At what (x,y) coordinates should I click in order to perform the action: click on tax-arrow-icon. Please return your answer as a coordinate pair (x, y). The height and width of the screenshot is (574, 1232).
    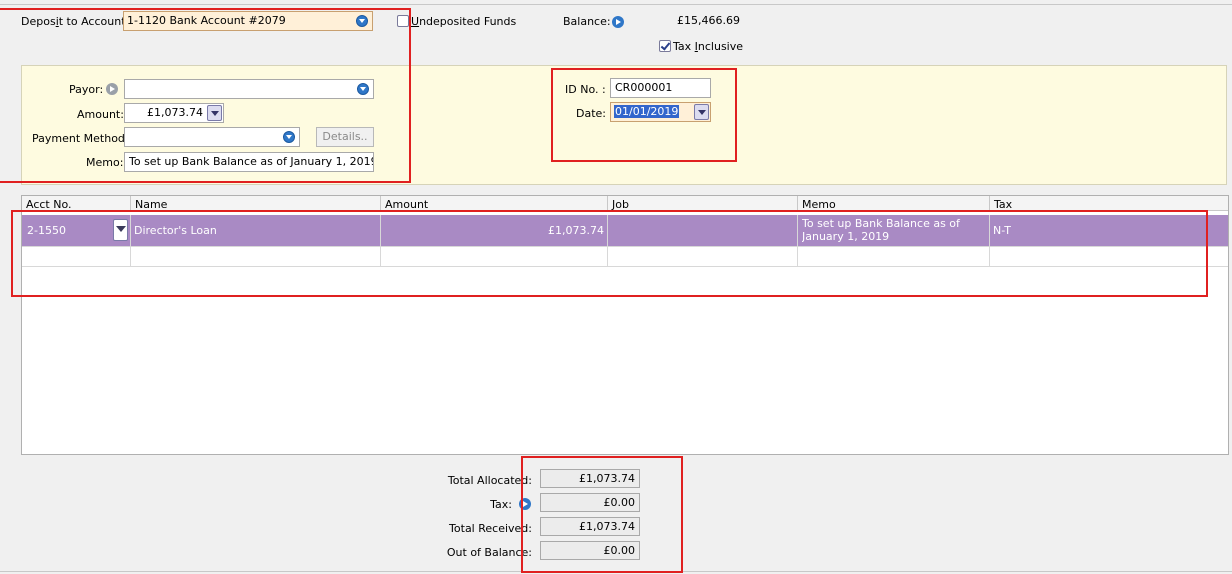
    Looking at the image, I should click on (525, 504).